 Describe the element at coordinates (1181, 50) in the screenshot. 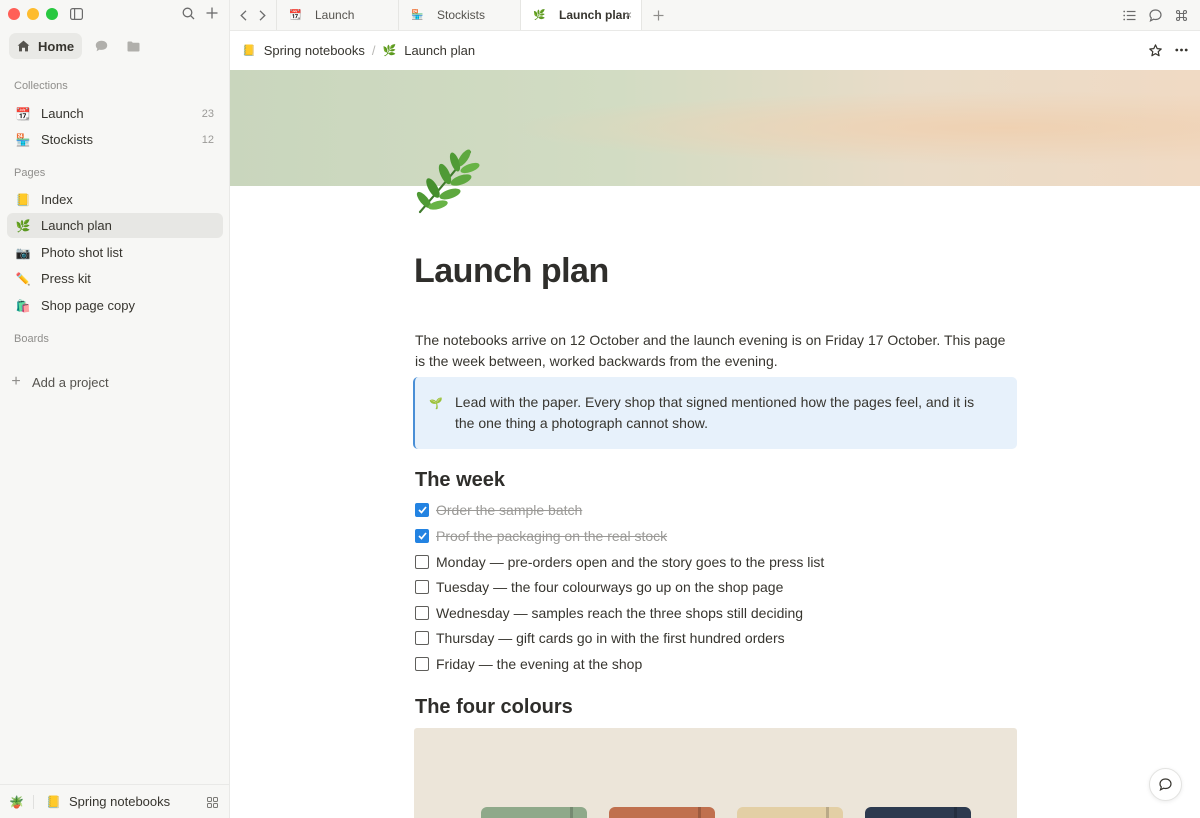

I see `more-options-icon` at that location.